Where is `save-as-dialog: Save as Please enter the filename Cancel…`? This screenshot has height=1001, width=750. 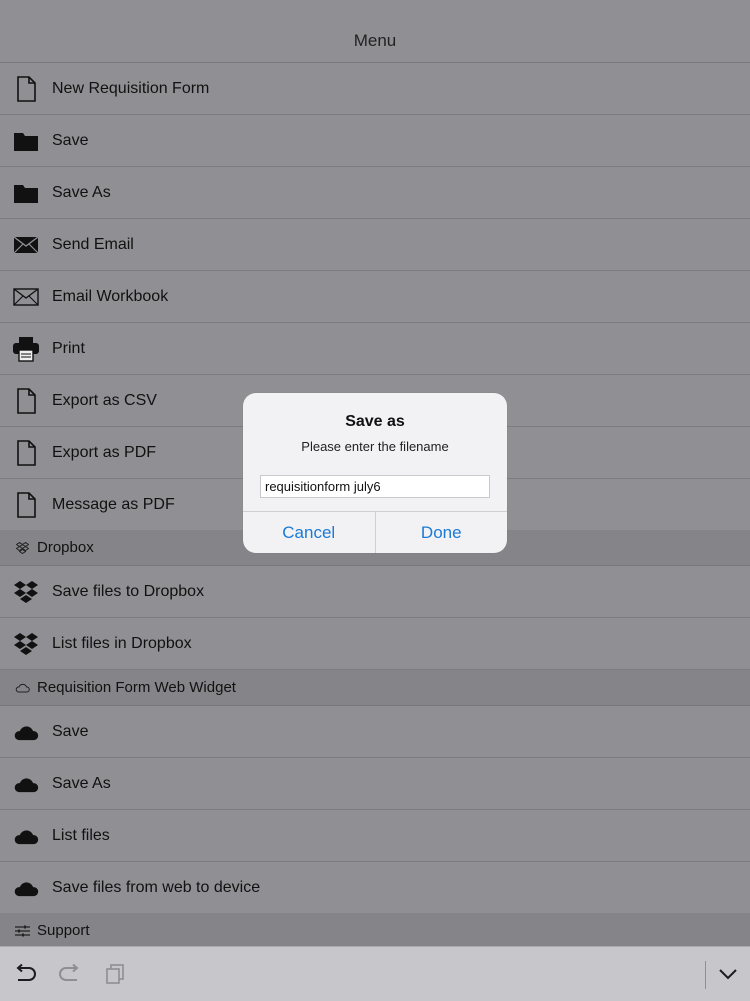 save-as-dialog: Save as Please enter the filename Cancel… is located at coordinates (375, 473).